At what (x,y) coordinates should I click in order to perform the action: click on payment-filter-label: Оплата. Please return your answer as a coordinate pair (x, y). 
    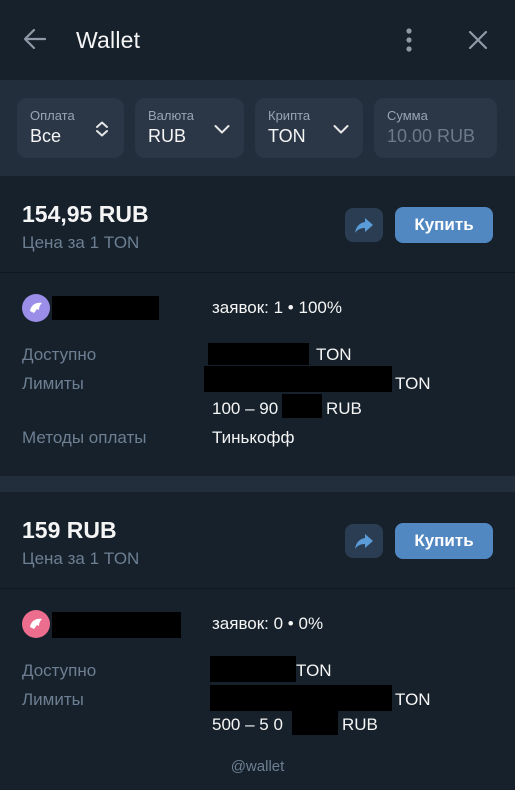
    Looking at the image, I should click on (52, 115).